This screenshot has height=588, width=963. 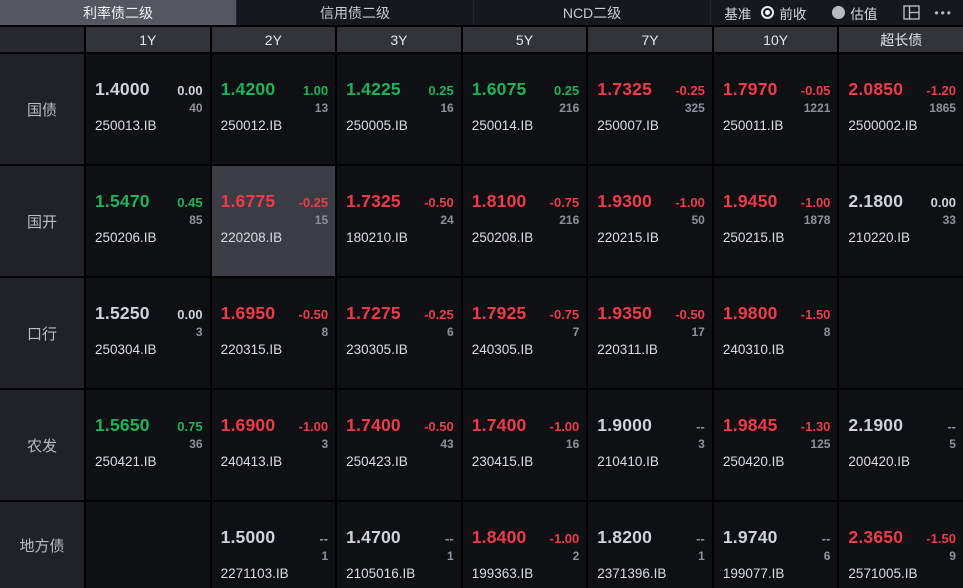 I want to click on trade-count: 43, so click(x=447, y=444).